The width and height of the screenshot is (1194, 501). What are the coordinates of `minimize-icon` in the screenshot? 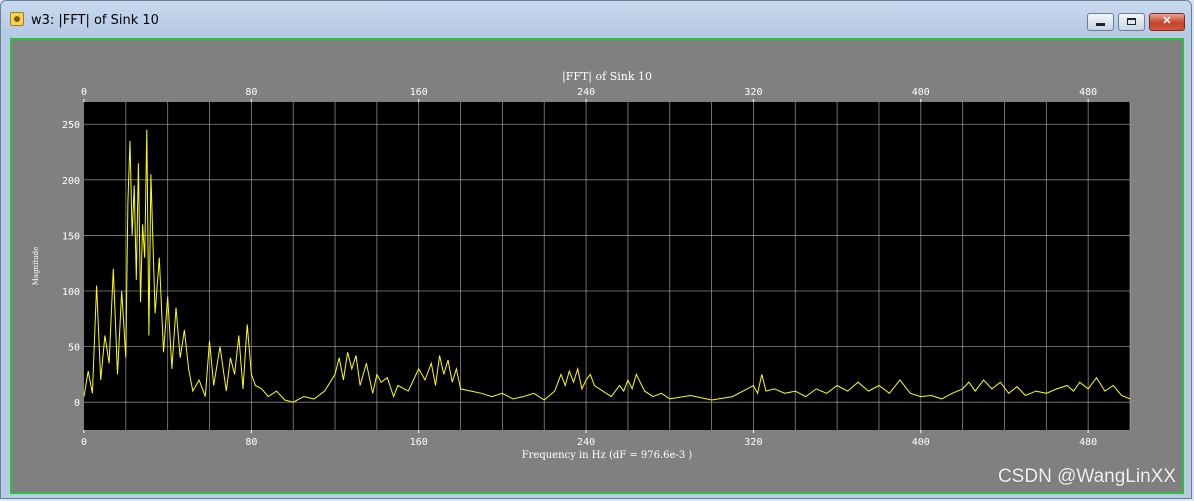 It's located at (1100, 24).